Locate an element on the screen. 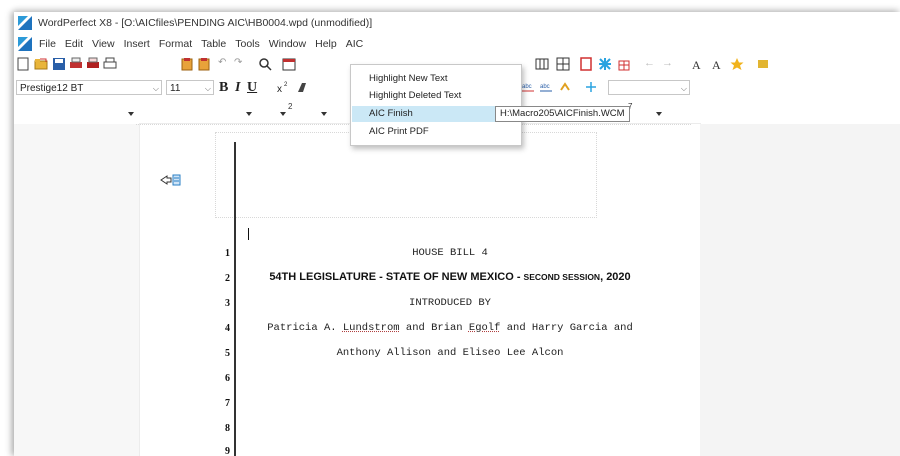 The width and height of the screenshot is (900, 456). left-margin-pane is located at coordinates (77, 290).